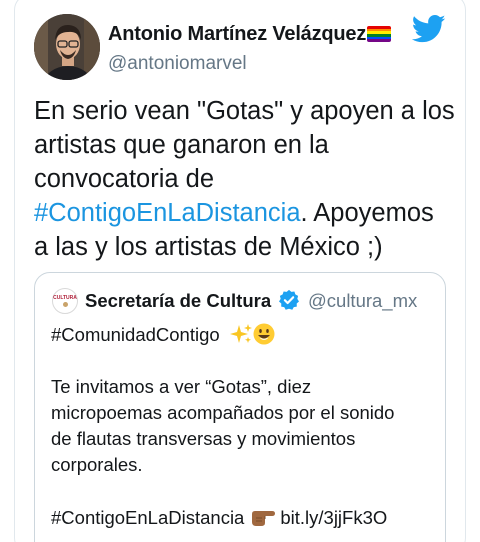 The image size is (480, 542). I want to click on quoted-hashtag: #ComunidadContigo, so click(135, 334).